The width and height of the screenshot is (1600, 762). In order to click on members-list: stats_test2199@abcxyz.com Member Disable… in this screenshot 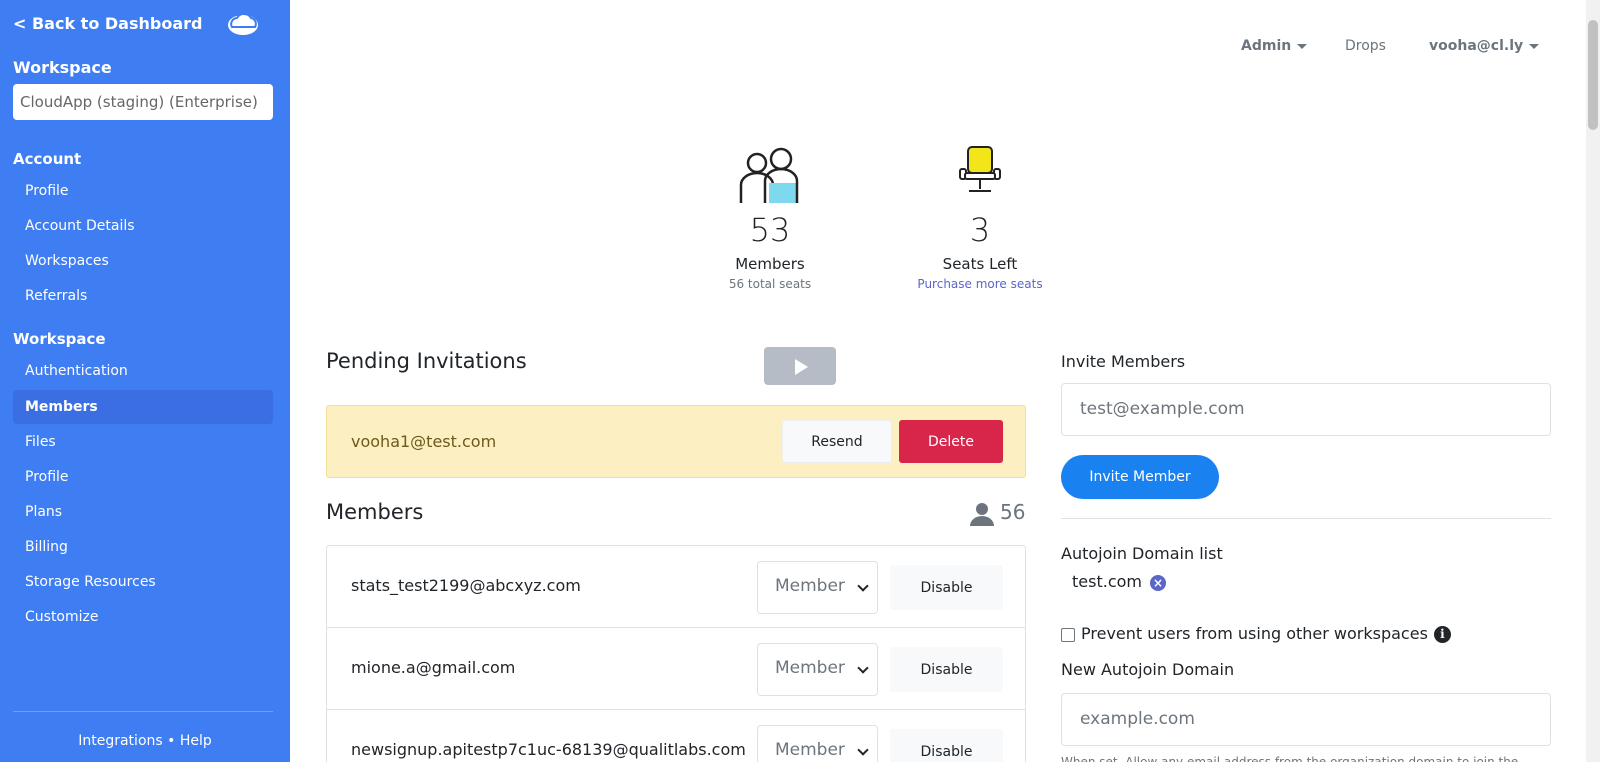, I will do `click(676, 653)`.